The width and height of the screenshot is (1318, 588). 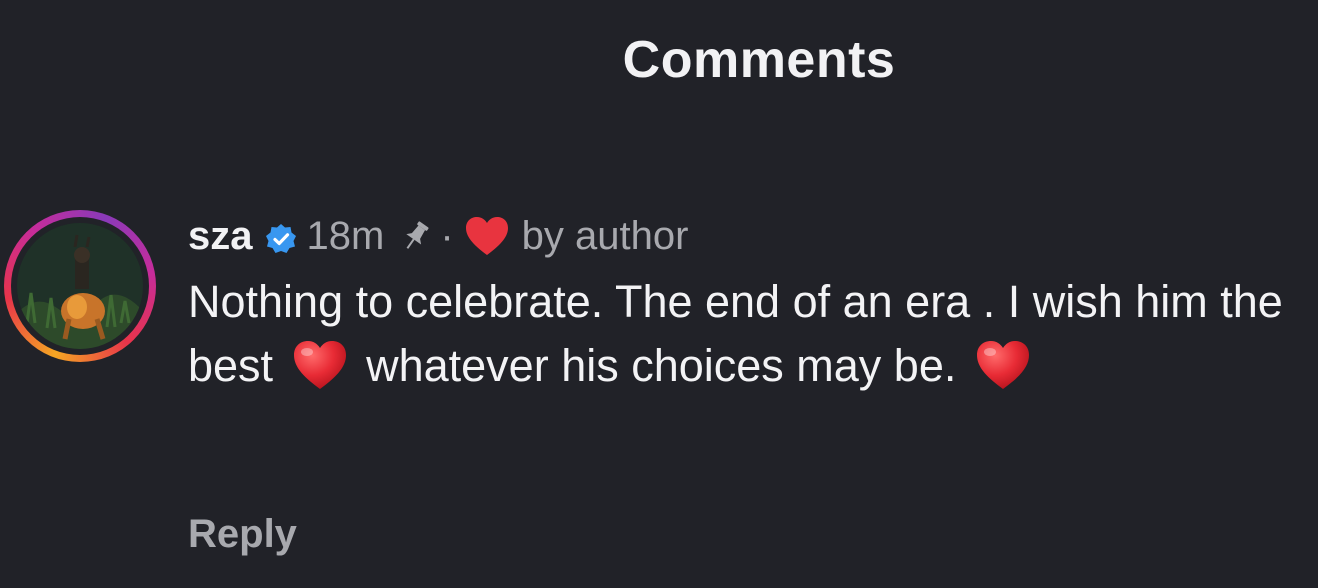 I want to click on avatar-image, so click(x=80, y=286).